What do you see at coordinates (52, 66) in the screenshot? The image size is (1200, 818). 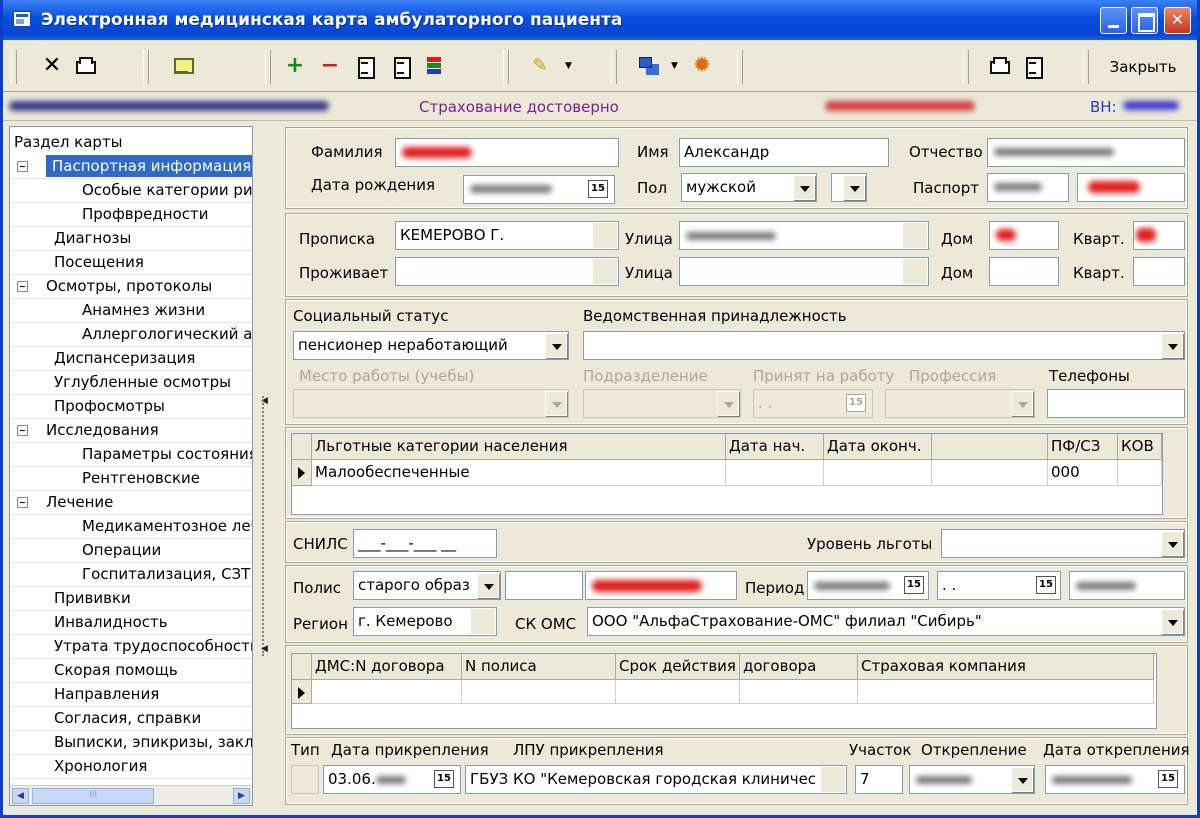 I see `cancel-x-icon: ✕` at bounding box center [52, 66].